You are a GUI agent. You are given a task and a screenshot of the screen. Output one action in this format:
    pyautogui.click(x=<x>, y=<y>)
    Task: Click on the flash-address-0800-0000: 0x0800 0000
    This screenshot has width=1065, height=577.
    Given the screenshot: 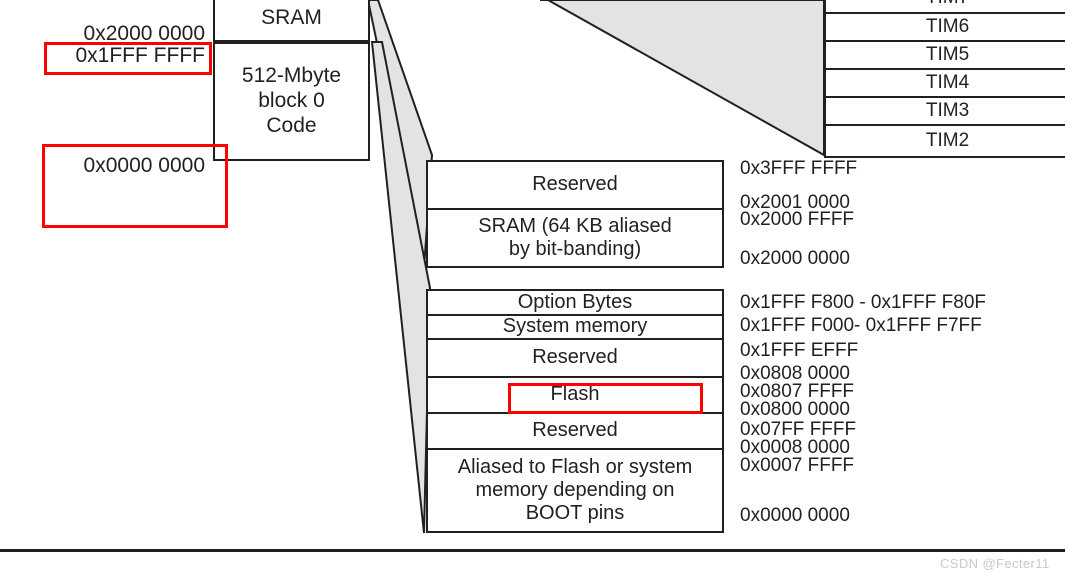 What is the action you would take?
    pyautogui.click(x=795, y=410)
    